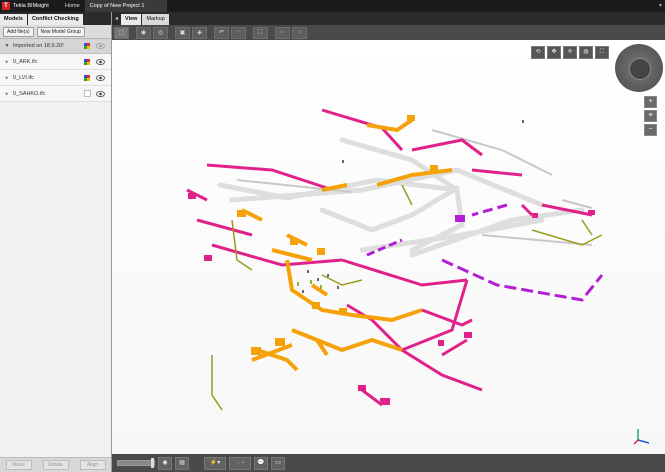  I want to click on tab-conflict-checking: Conflict Checking, so click(55, 19).